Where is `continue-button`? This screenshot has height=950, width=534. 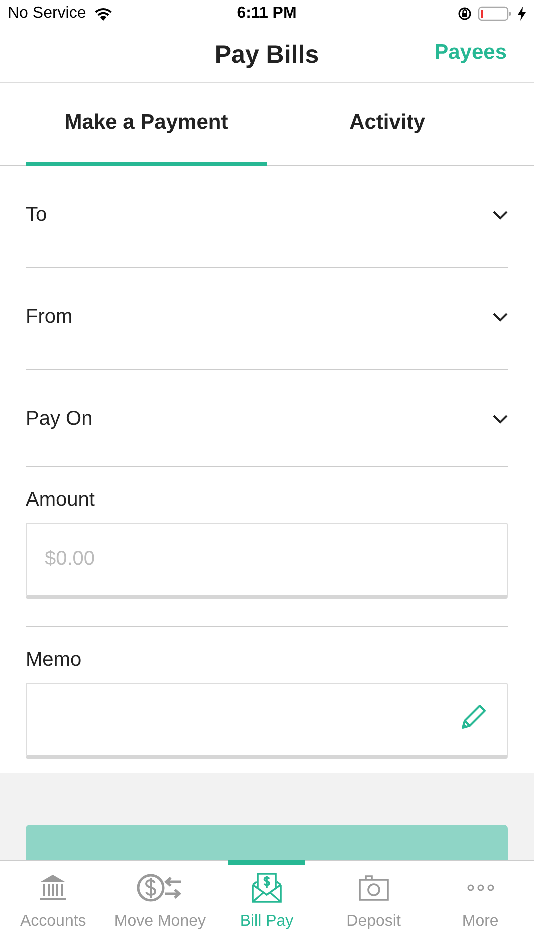
continue-button is located at coordinates (267, 842).